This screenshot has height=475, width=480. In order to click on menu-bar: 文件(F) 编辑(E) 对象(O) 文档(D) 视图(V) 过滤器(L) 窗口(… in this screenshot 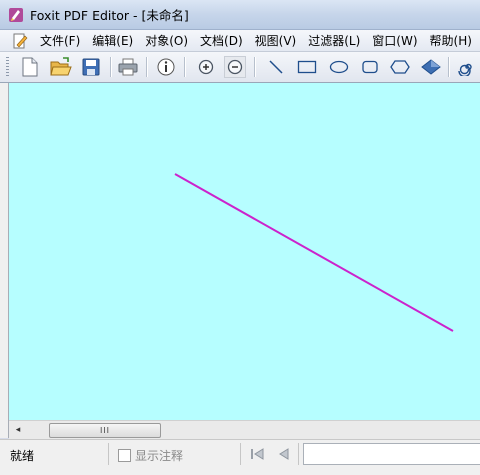, I will do `click(240, 41)`.